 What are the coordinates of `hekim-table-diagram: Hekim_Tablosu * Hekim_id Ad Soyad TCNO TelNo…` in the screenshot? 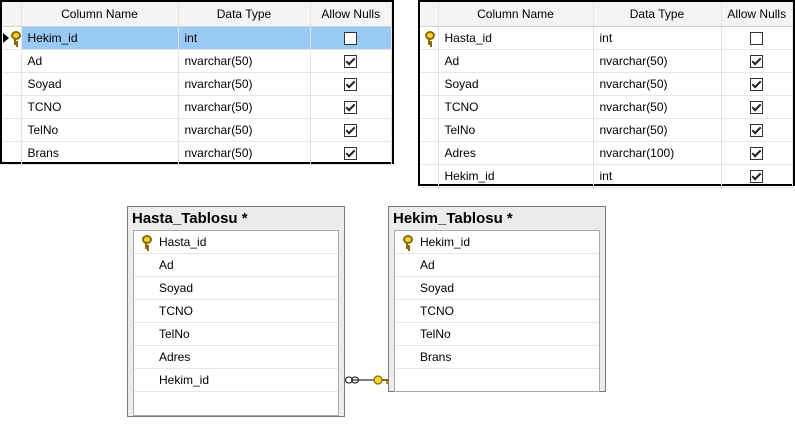 It's located at (497, 299).